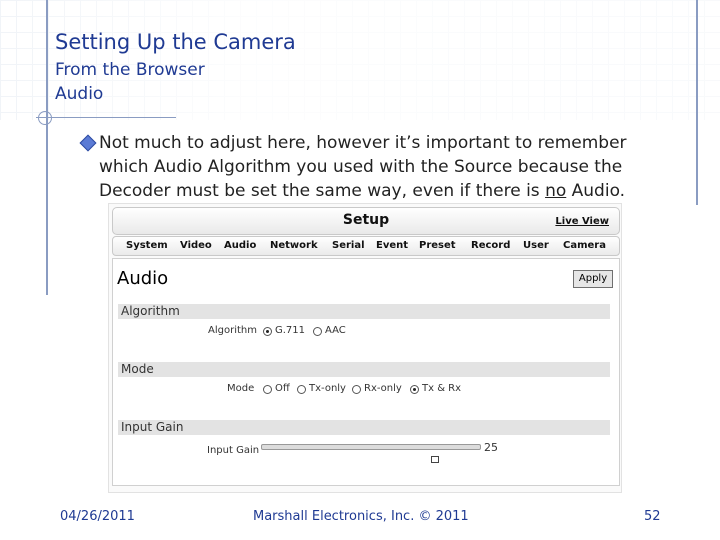 Image resolution: width=720 pixels, height=540 pixels. Describe the element at coordinates (490, 245) in the screenshot. I see `nav-record: Record` at that location.